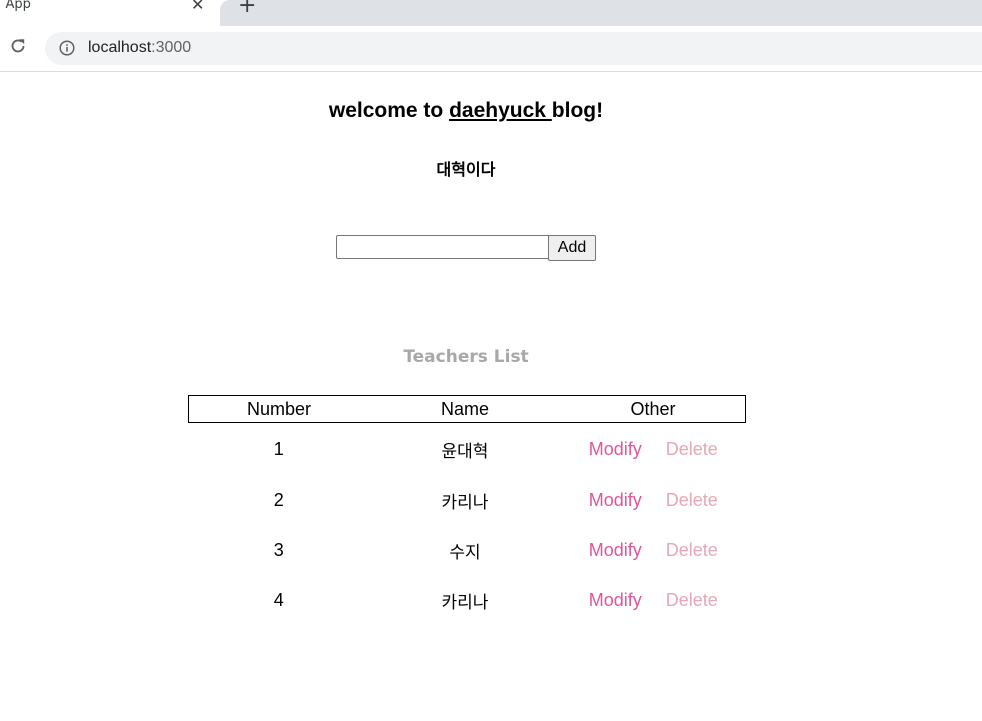  Describe the element at coordinates (572, 248) in the screenshot. I see `add-button: Add` at that location.